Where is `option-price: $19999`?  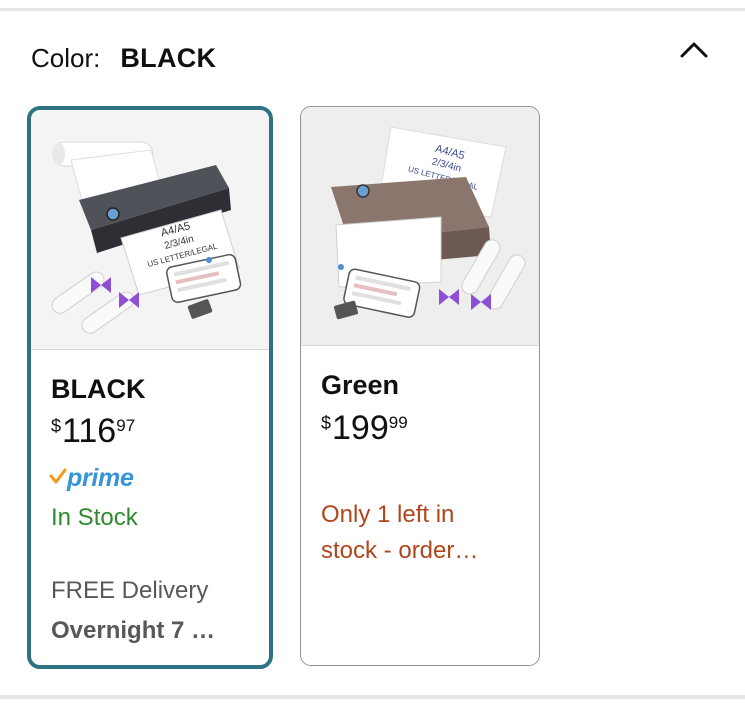
option-price: $19999 is located at coordinates (364, 428).